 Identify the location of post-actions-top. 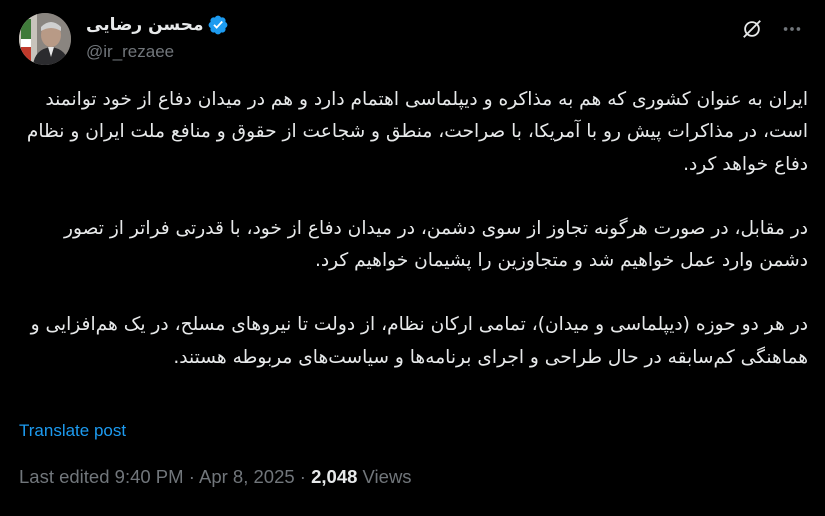
(772, 29).